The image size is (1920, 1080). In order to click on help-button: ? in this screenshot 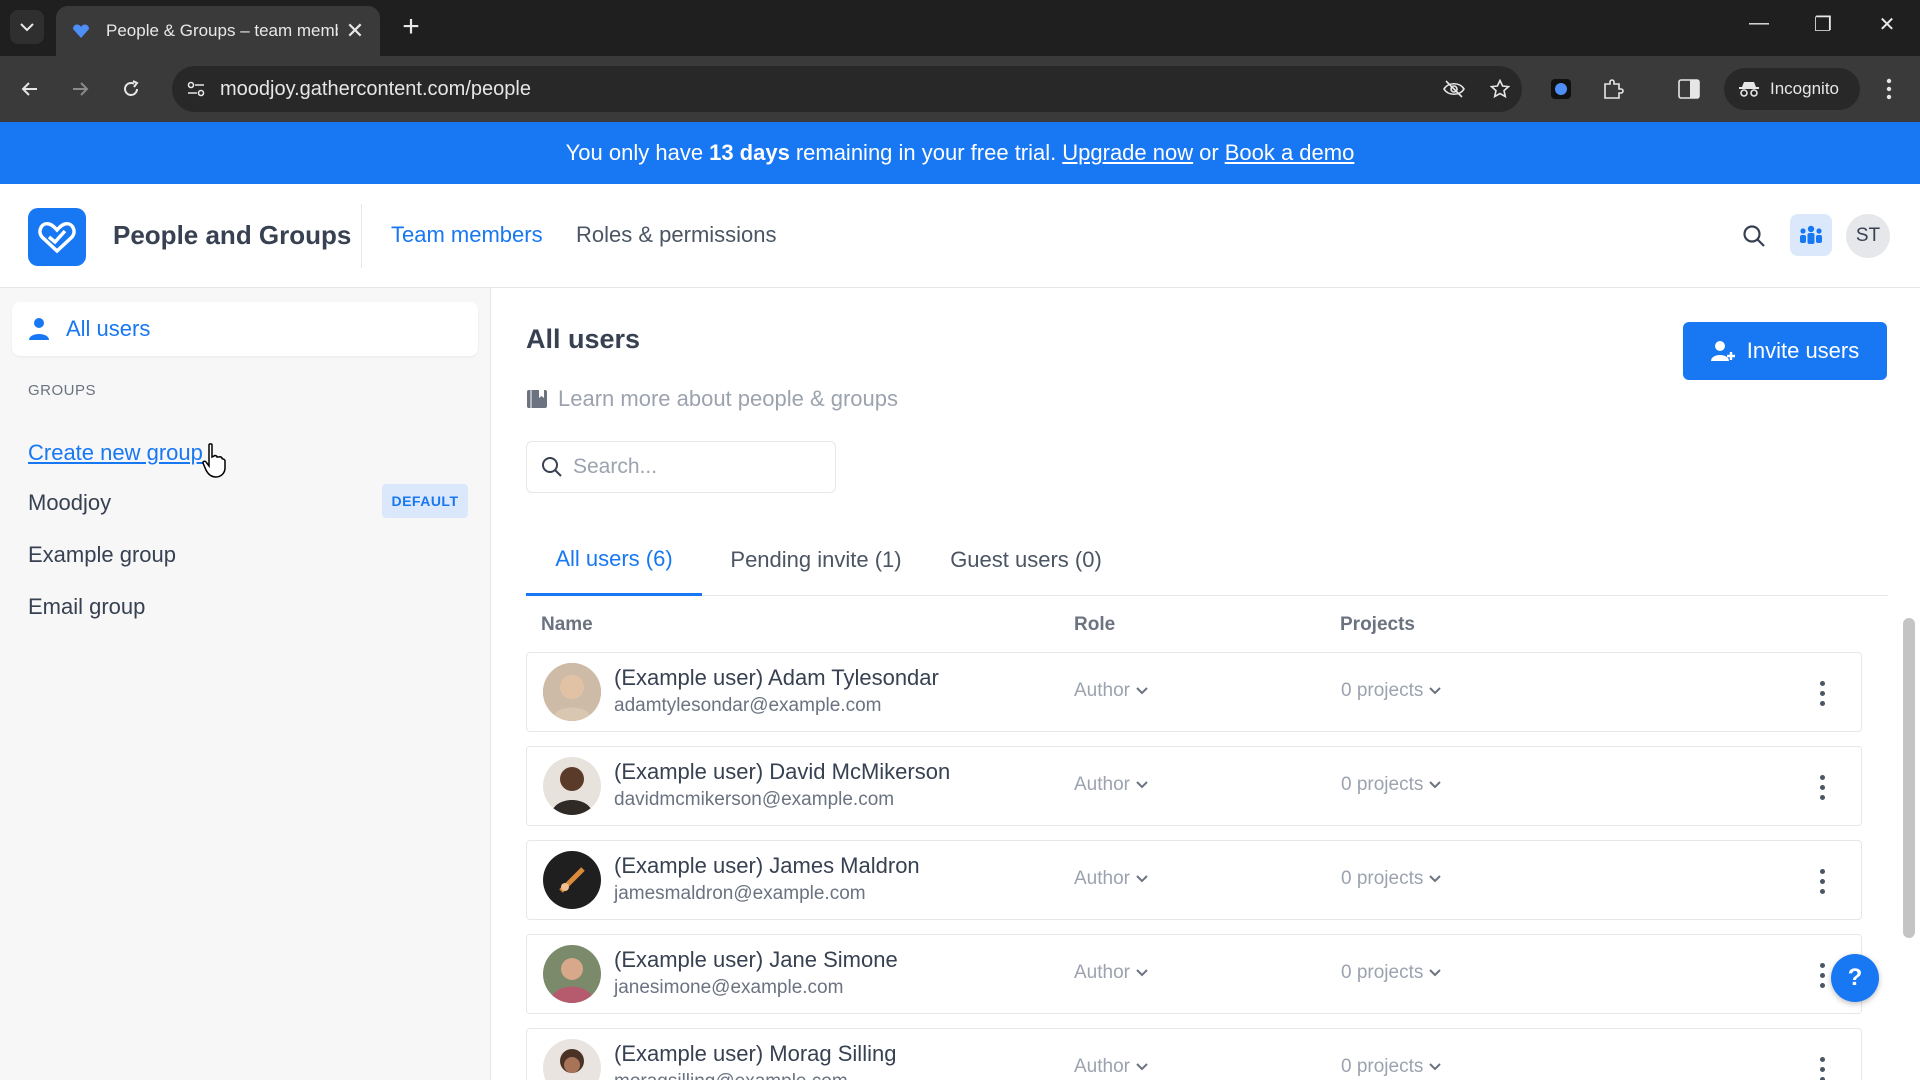, I will do `click(1855, 978)`.